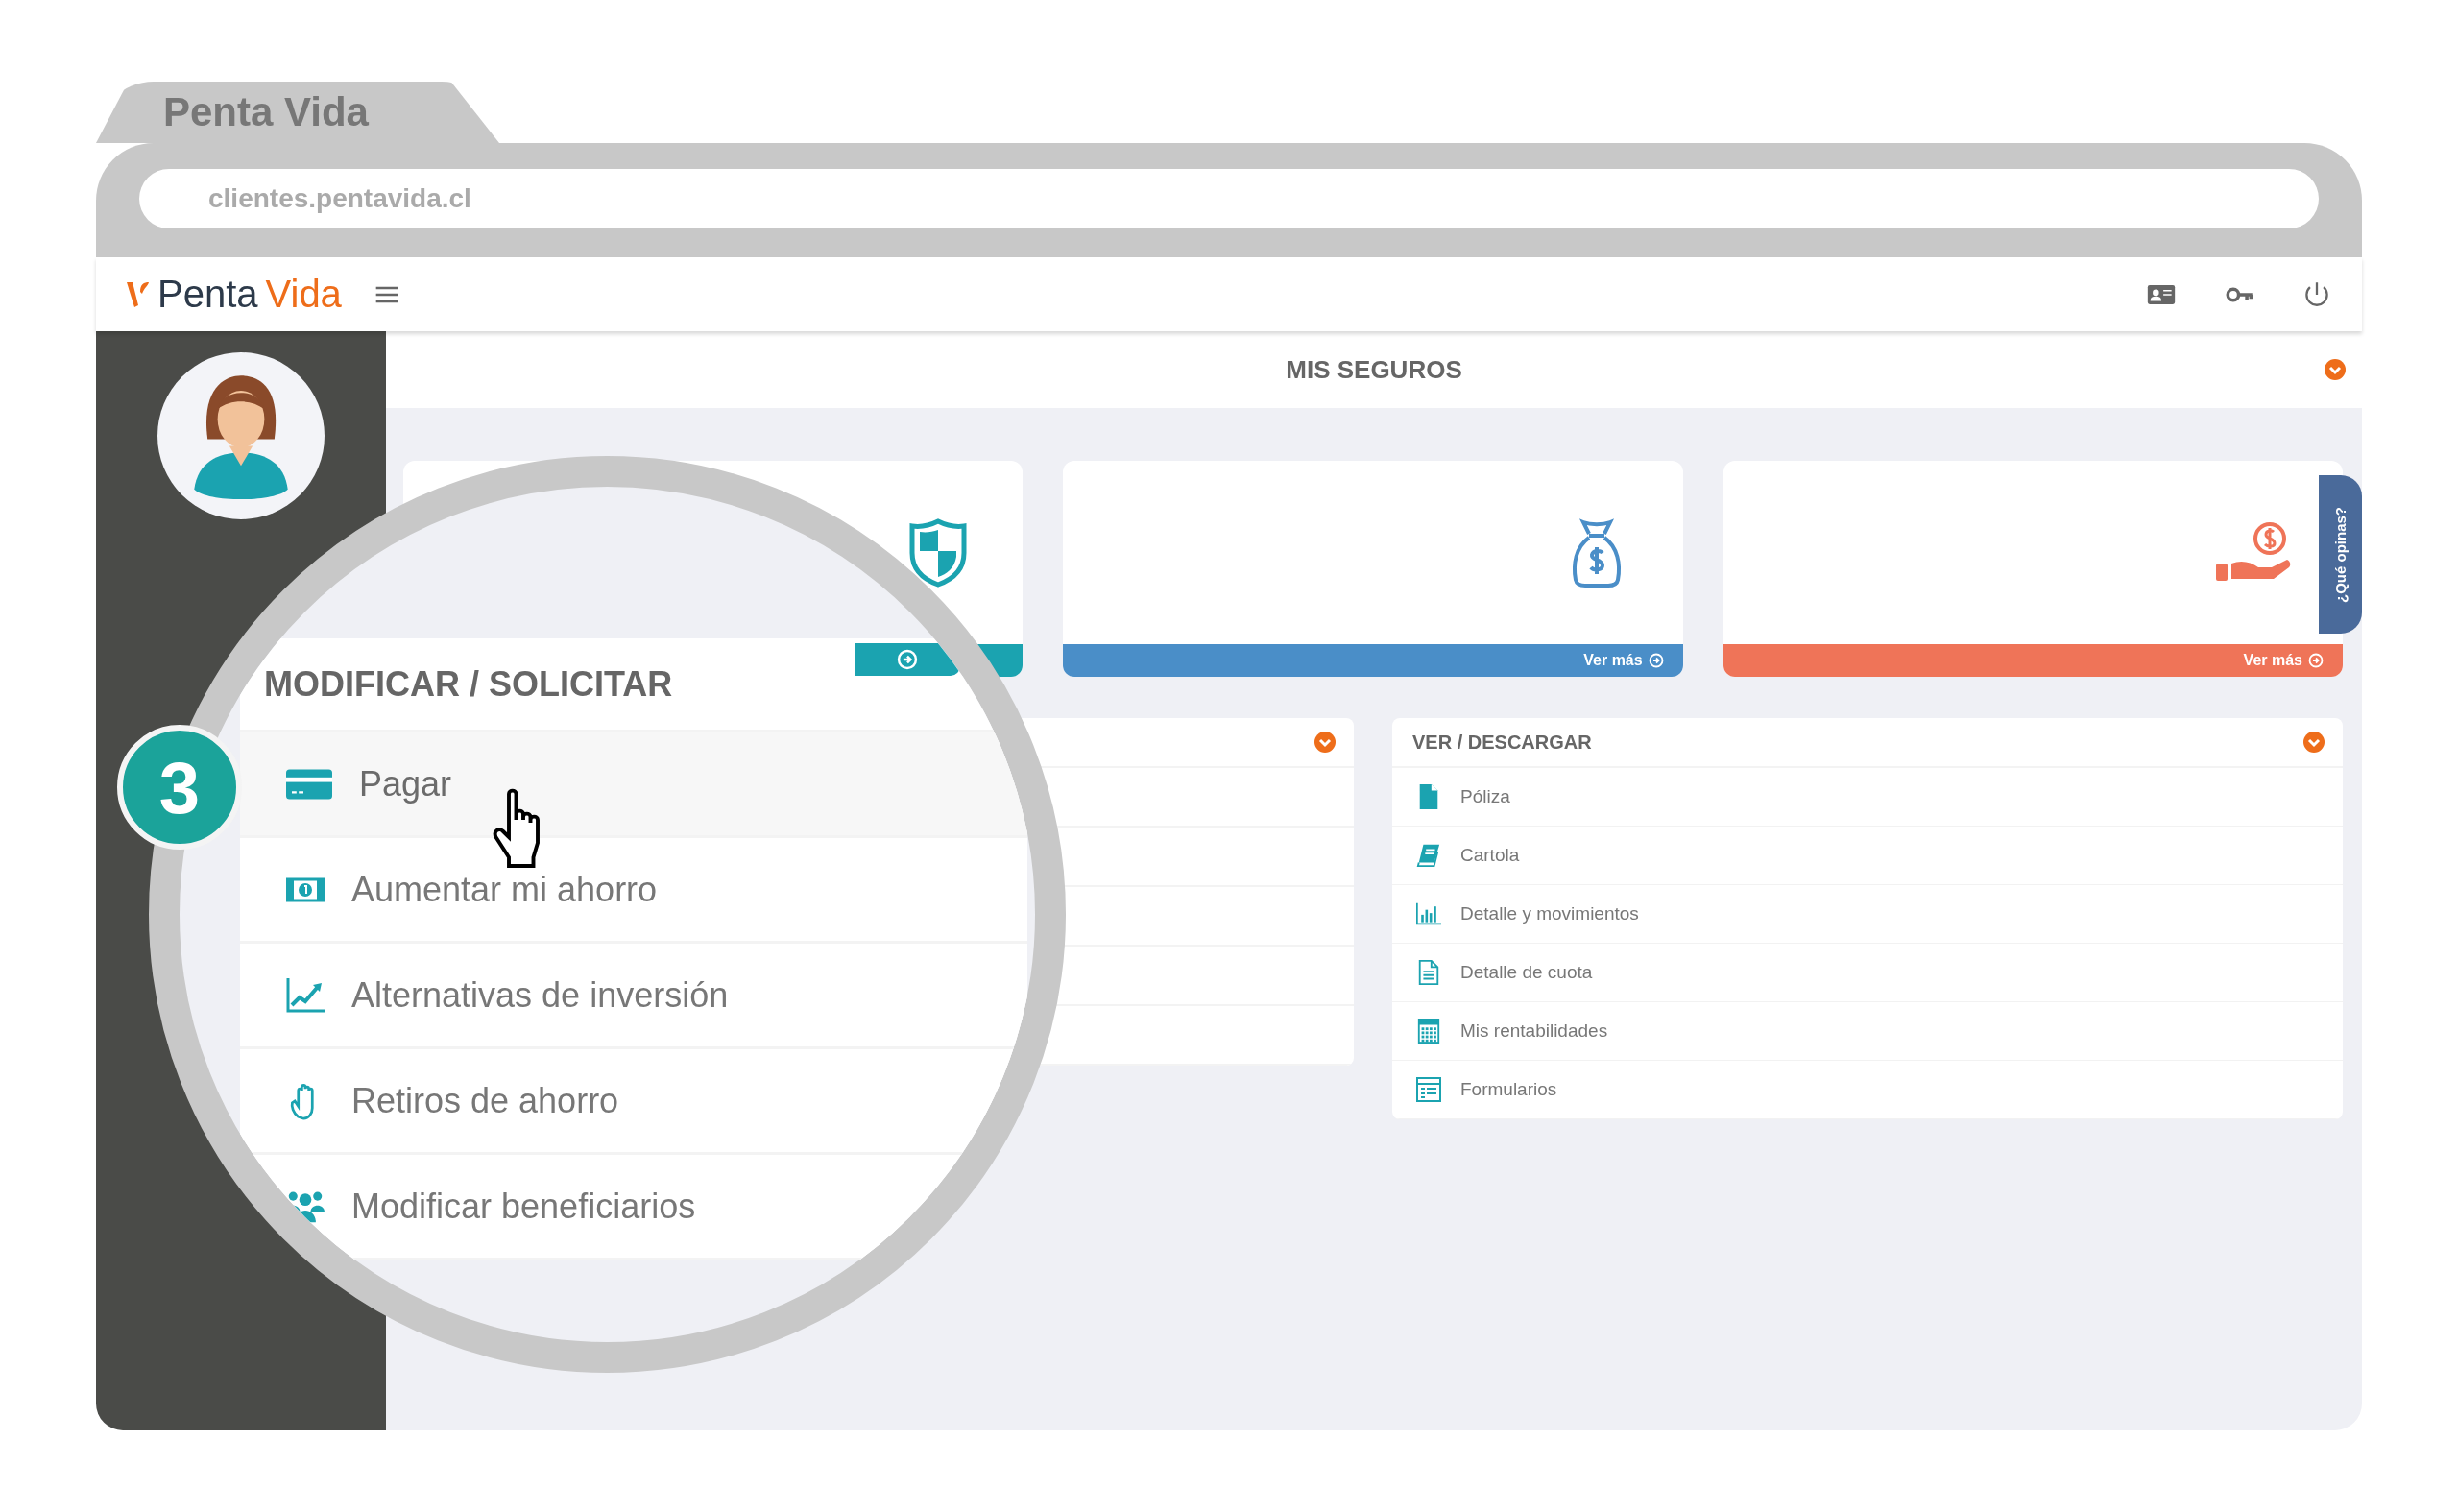 The height and width of the screenshot is (1512, 2458). What do you see at coordinates (1429, 1089) in the screenshot?
I see `form-icon` at bounding box center [1429, 1089].